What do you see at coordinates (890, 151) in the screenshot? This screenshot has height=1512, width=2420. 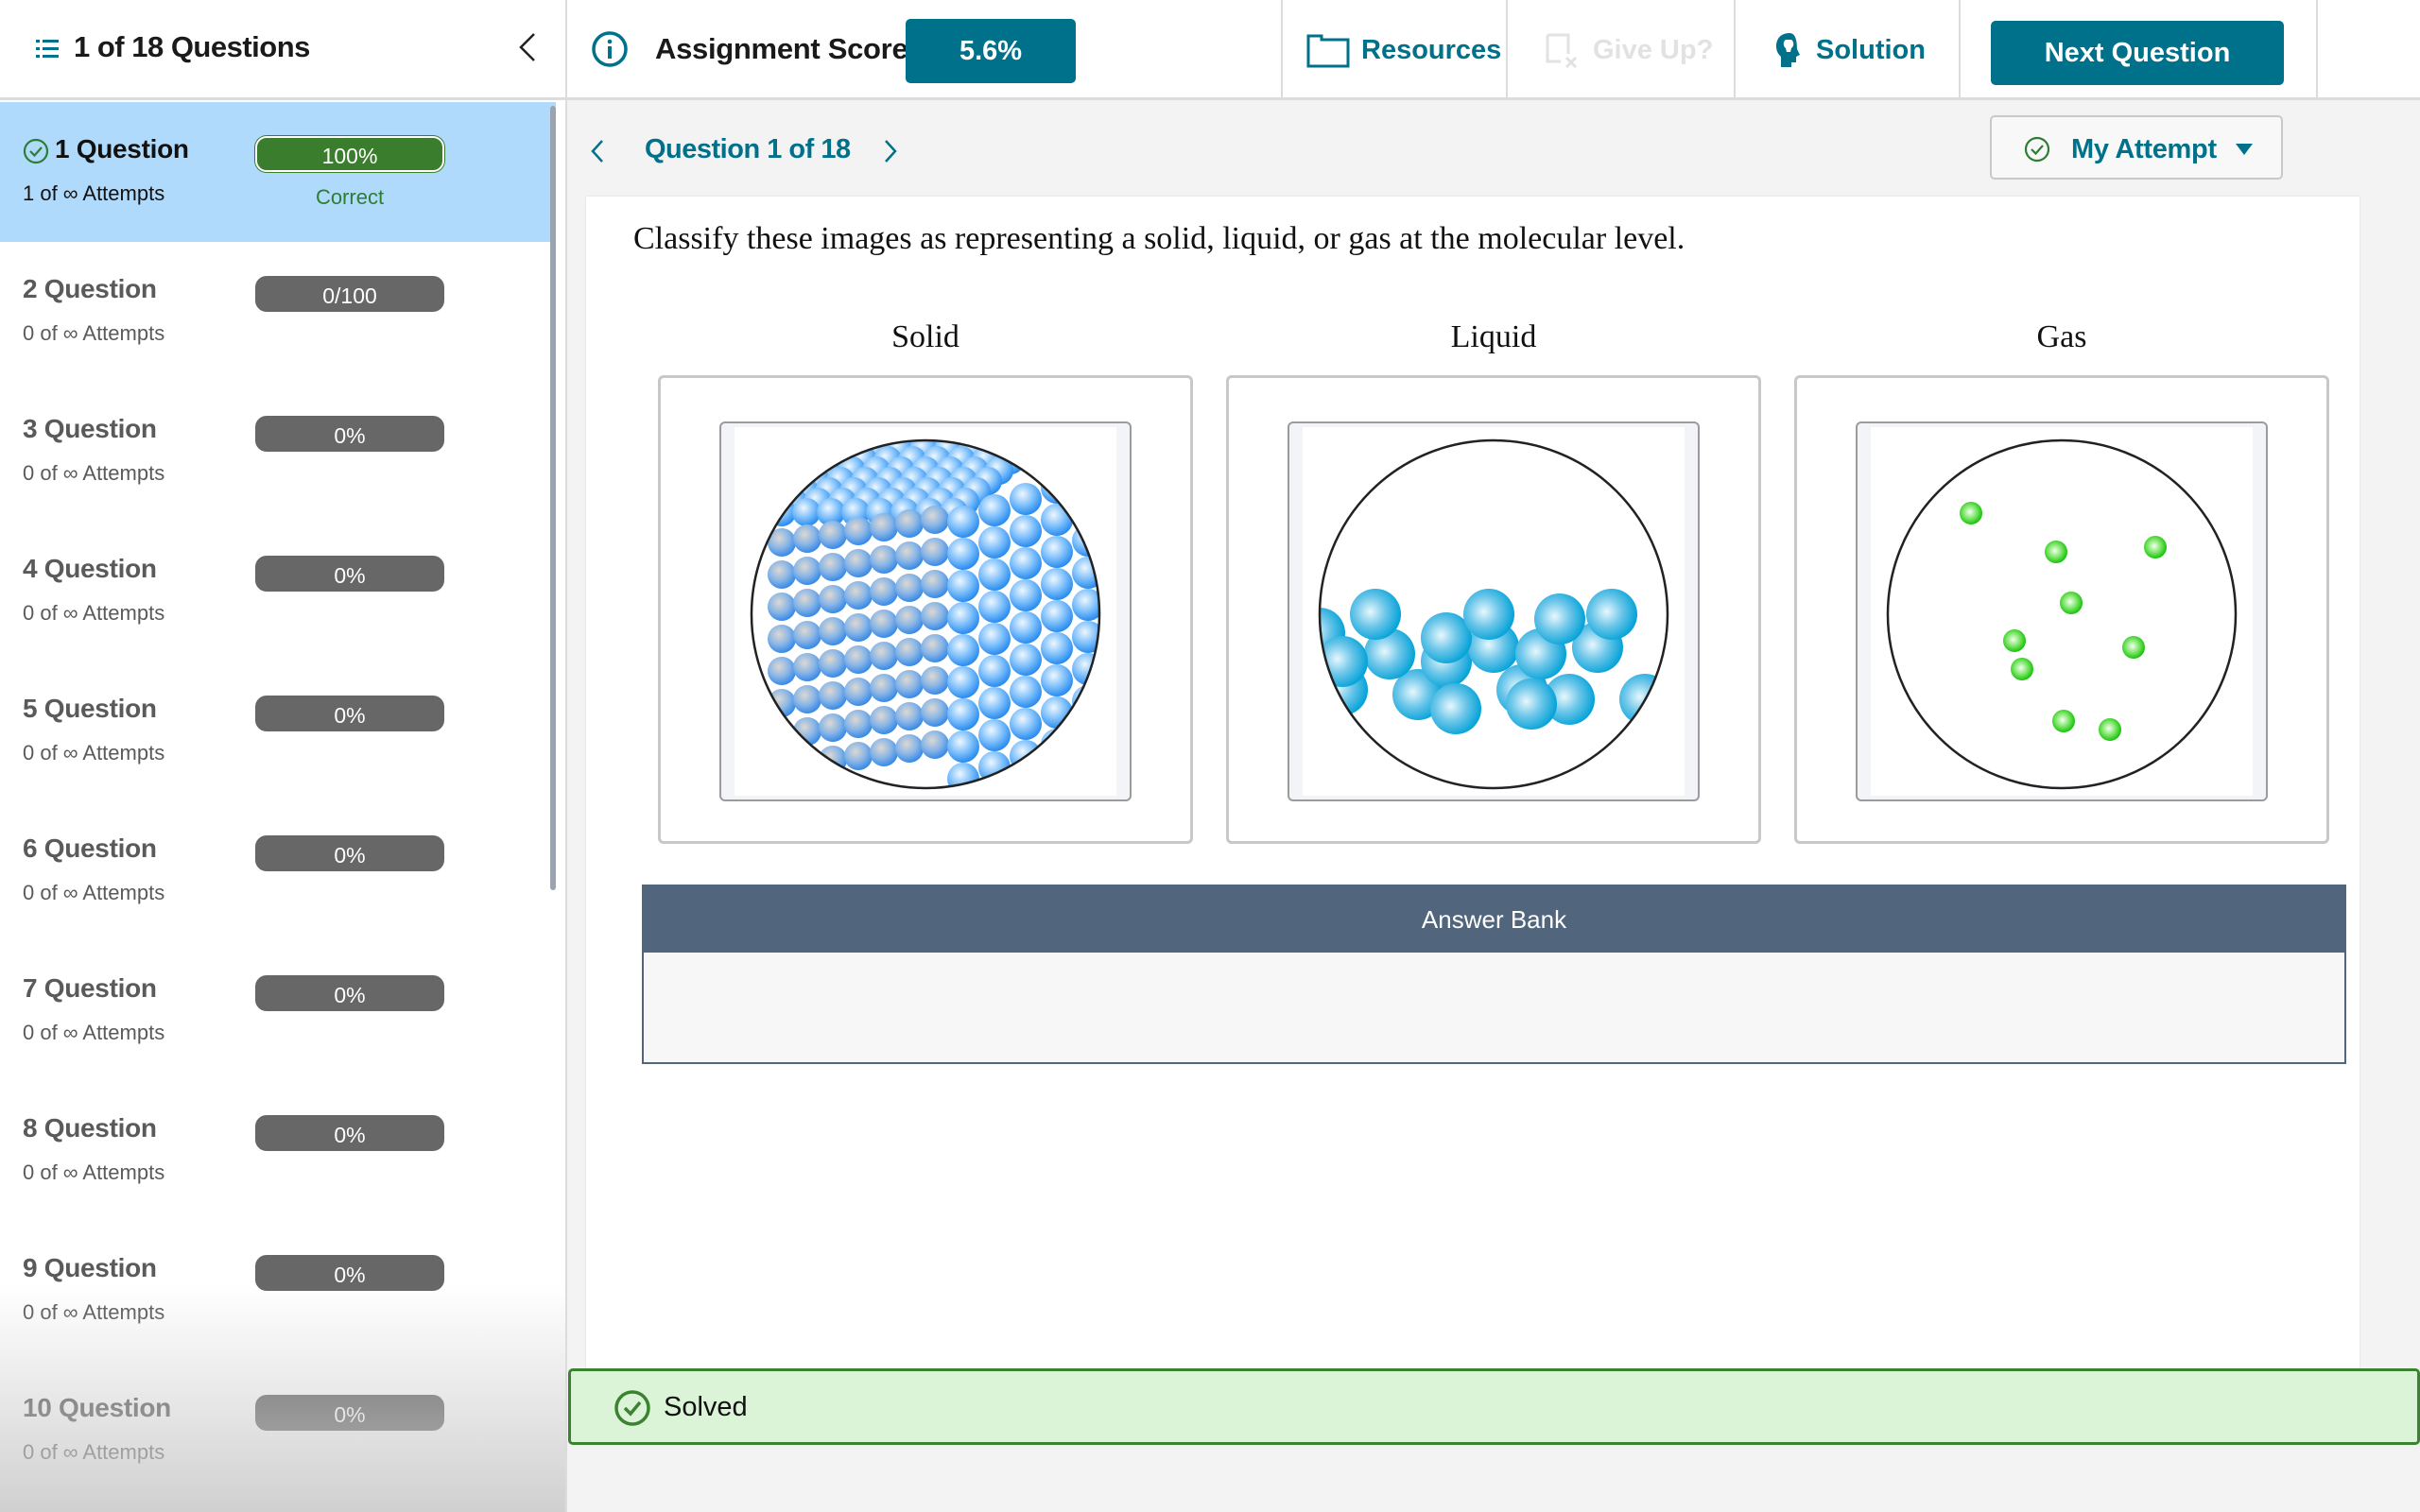 I see `next-question-icon` at bounding box center [890, 151].